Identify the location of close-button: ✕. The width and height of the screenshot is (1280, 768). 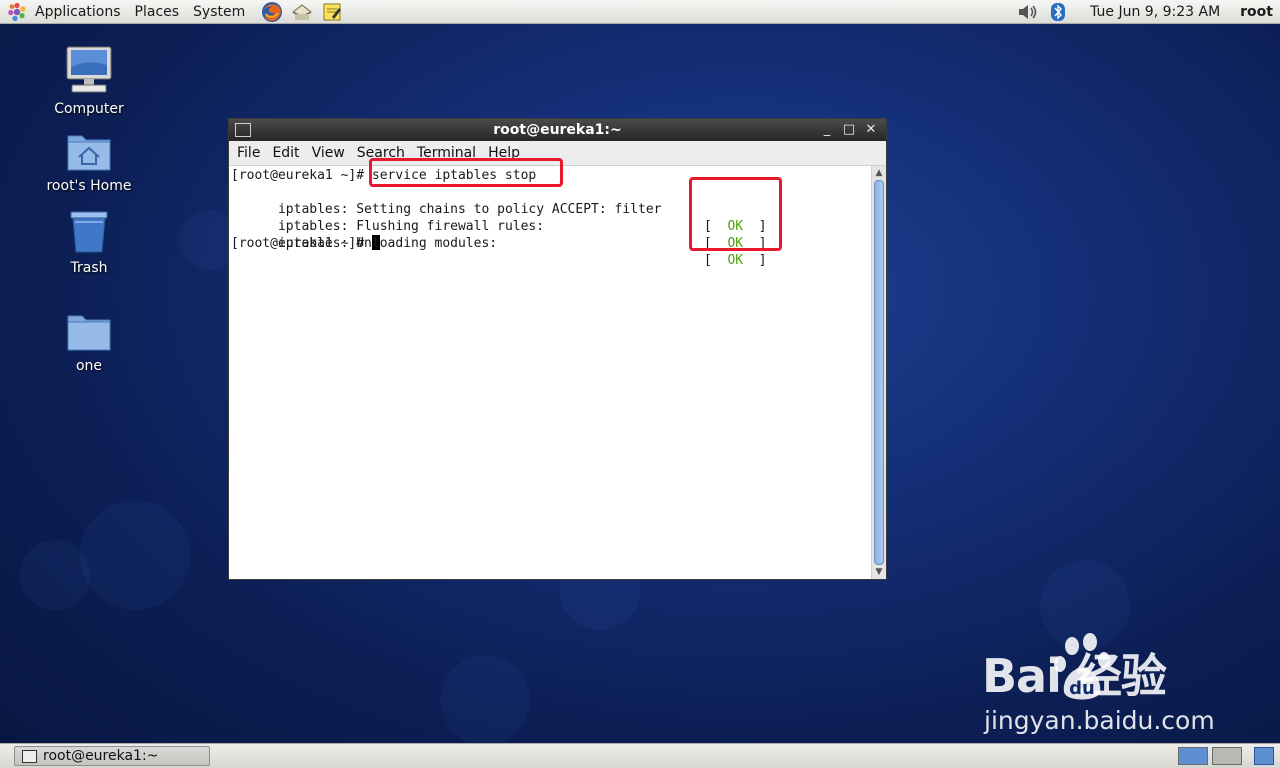
(871, 130).